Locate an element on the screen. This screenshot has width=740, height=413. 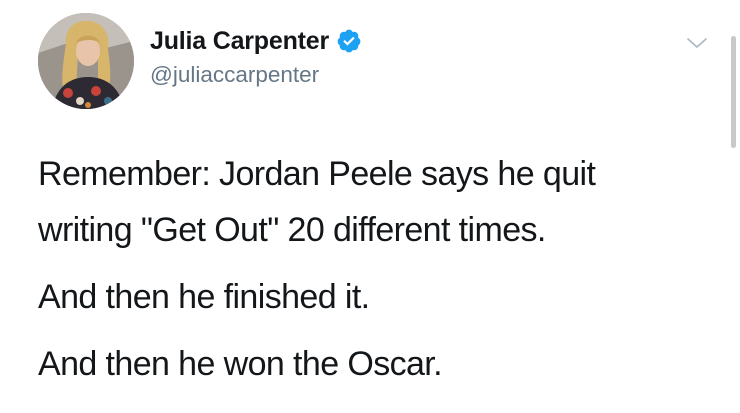
tweet-paragraph: And then he won the Oscar. is located at coordinates (378, 364).